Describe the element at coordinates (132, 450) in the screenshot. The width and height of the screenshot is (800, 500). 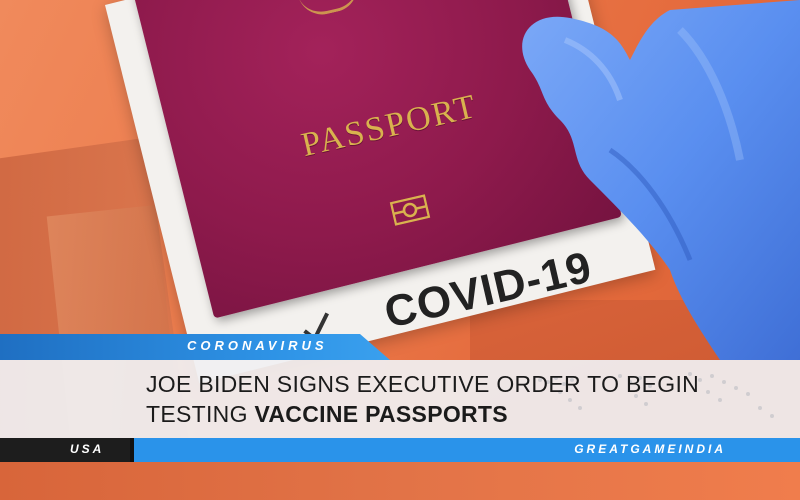
I see `region-tag-divider` at that location.